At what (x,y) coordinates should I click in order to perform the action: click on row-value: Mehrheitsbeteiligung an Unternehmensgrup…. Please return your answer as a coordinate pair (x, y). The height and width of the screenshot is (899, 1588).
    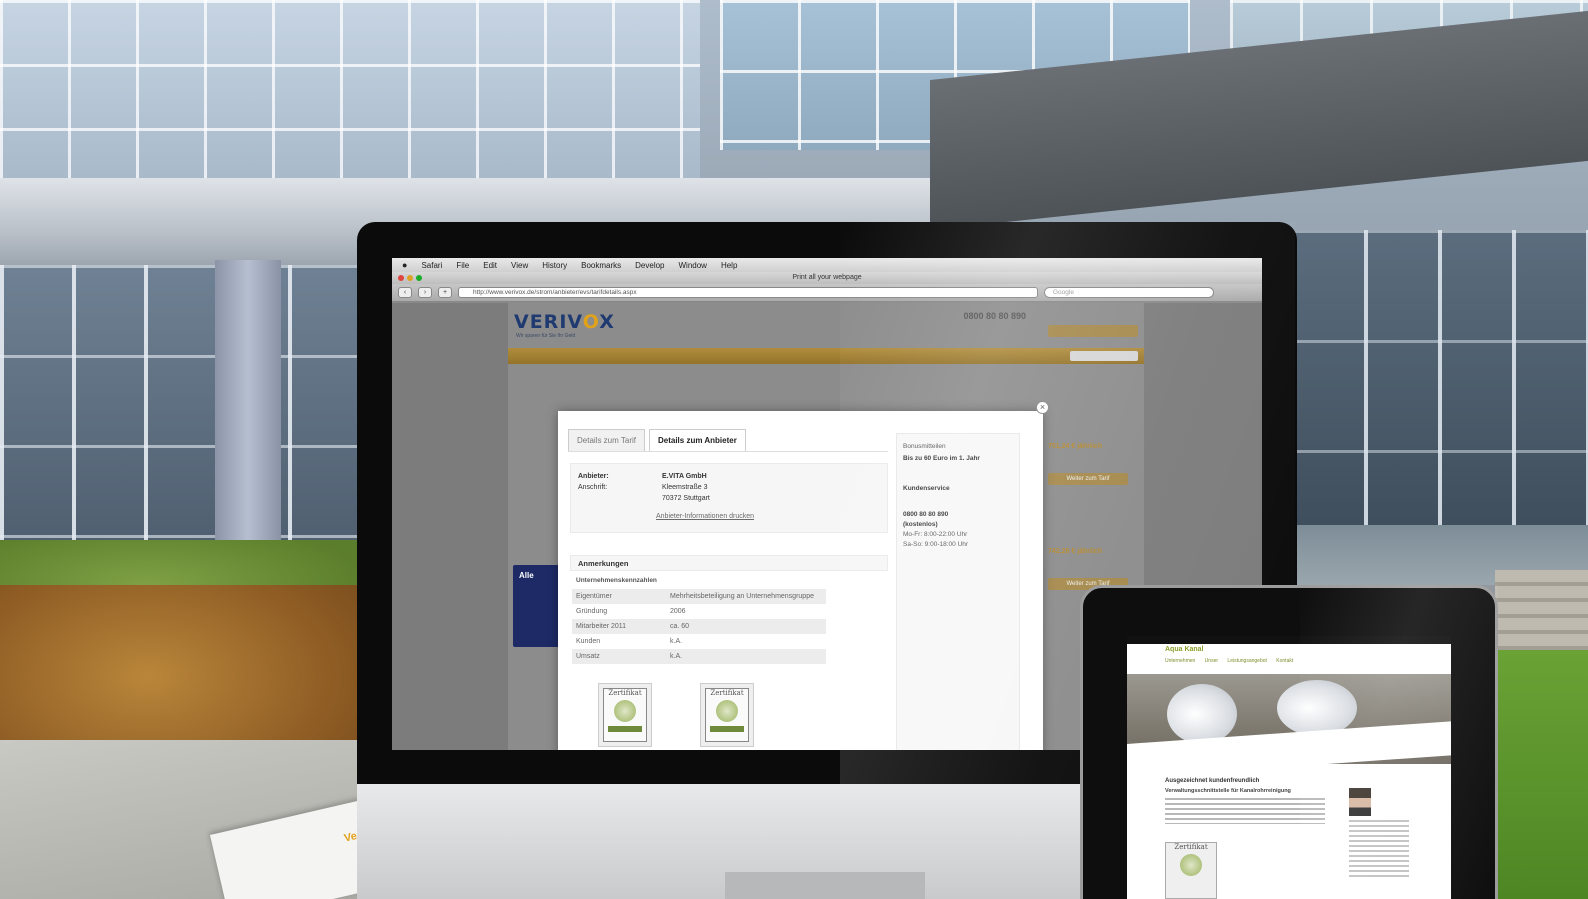
    Looking at the image, I should click on (742, 596).